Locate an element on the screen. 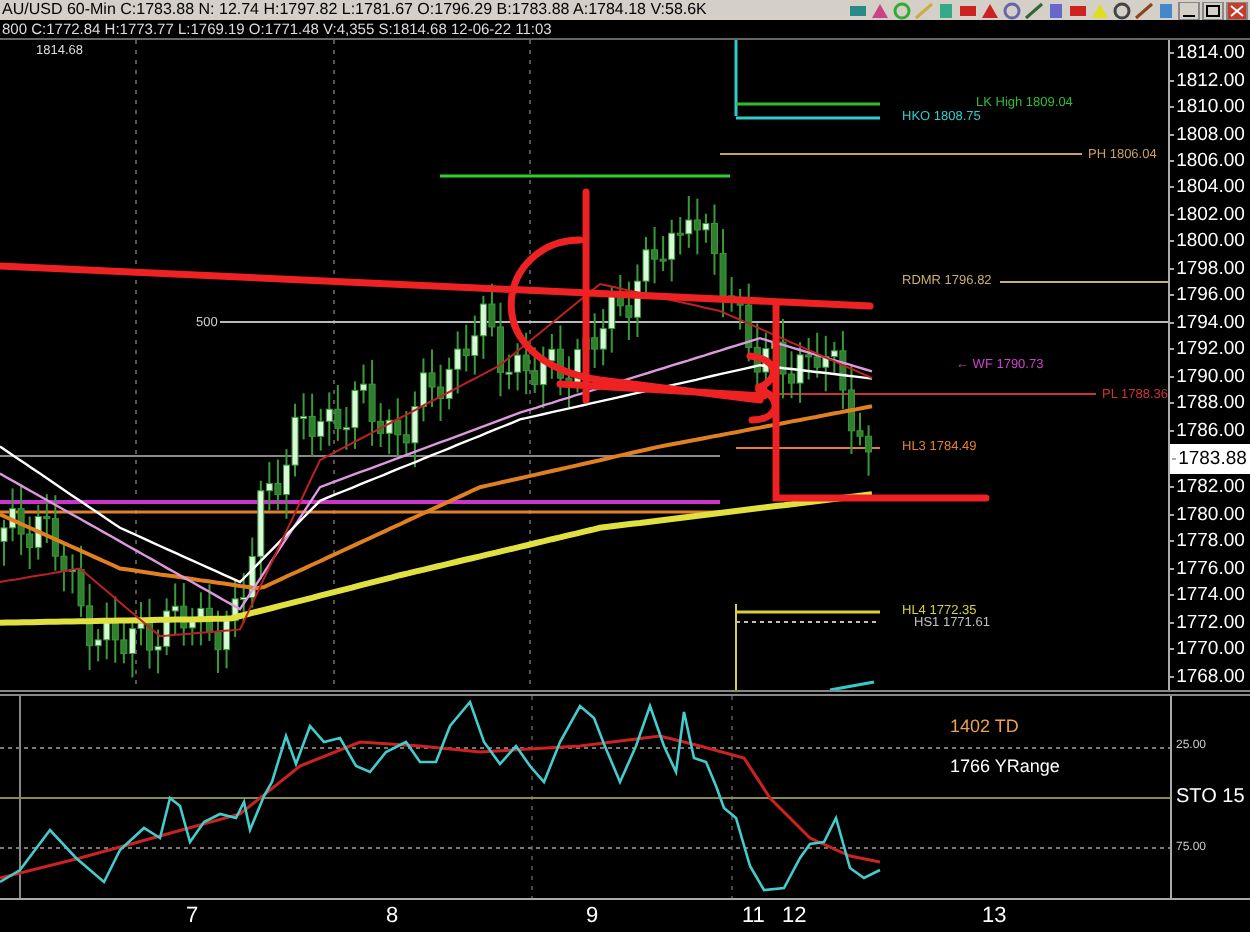  price-axis-label: 1802.00 is located at coordinates (1210, 215).